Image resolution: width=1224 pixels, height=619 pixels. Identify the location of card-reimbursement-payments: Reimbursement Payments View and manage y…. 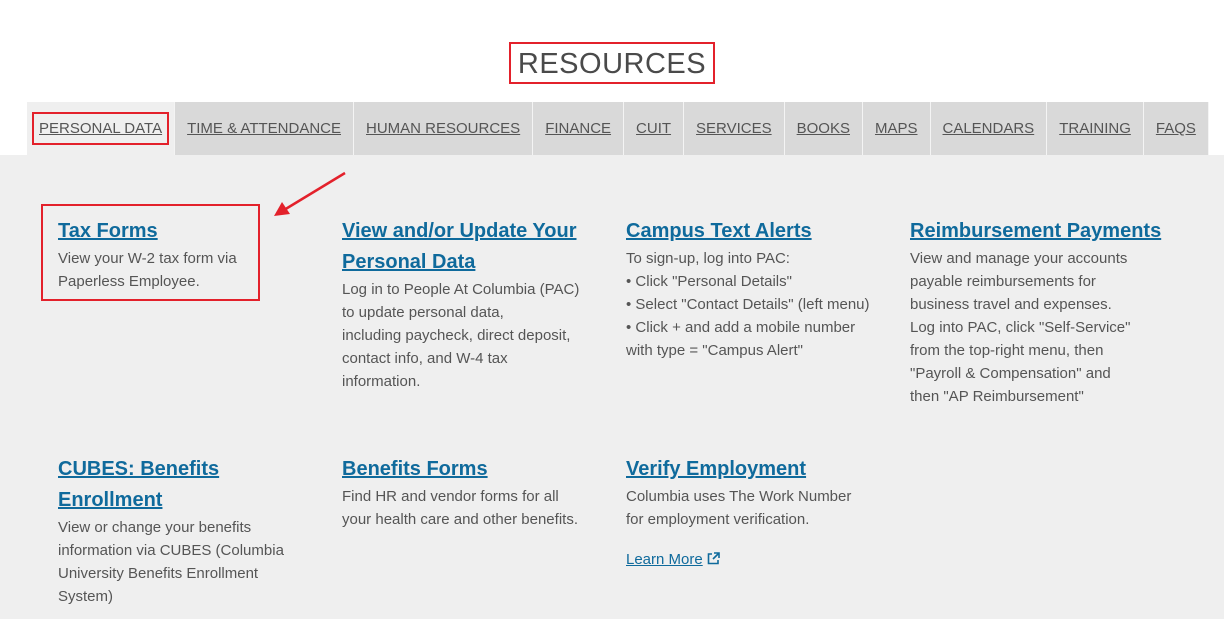
(1060, 312).